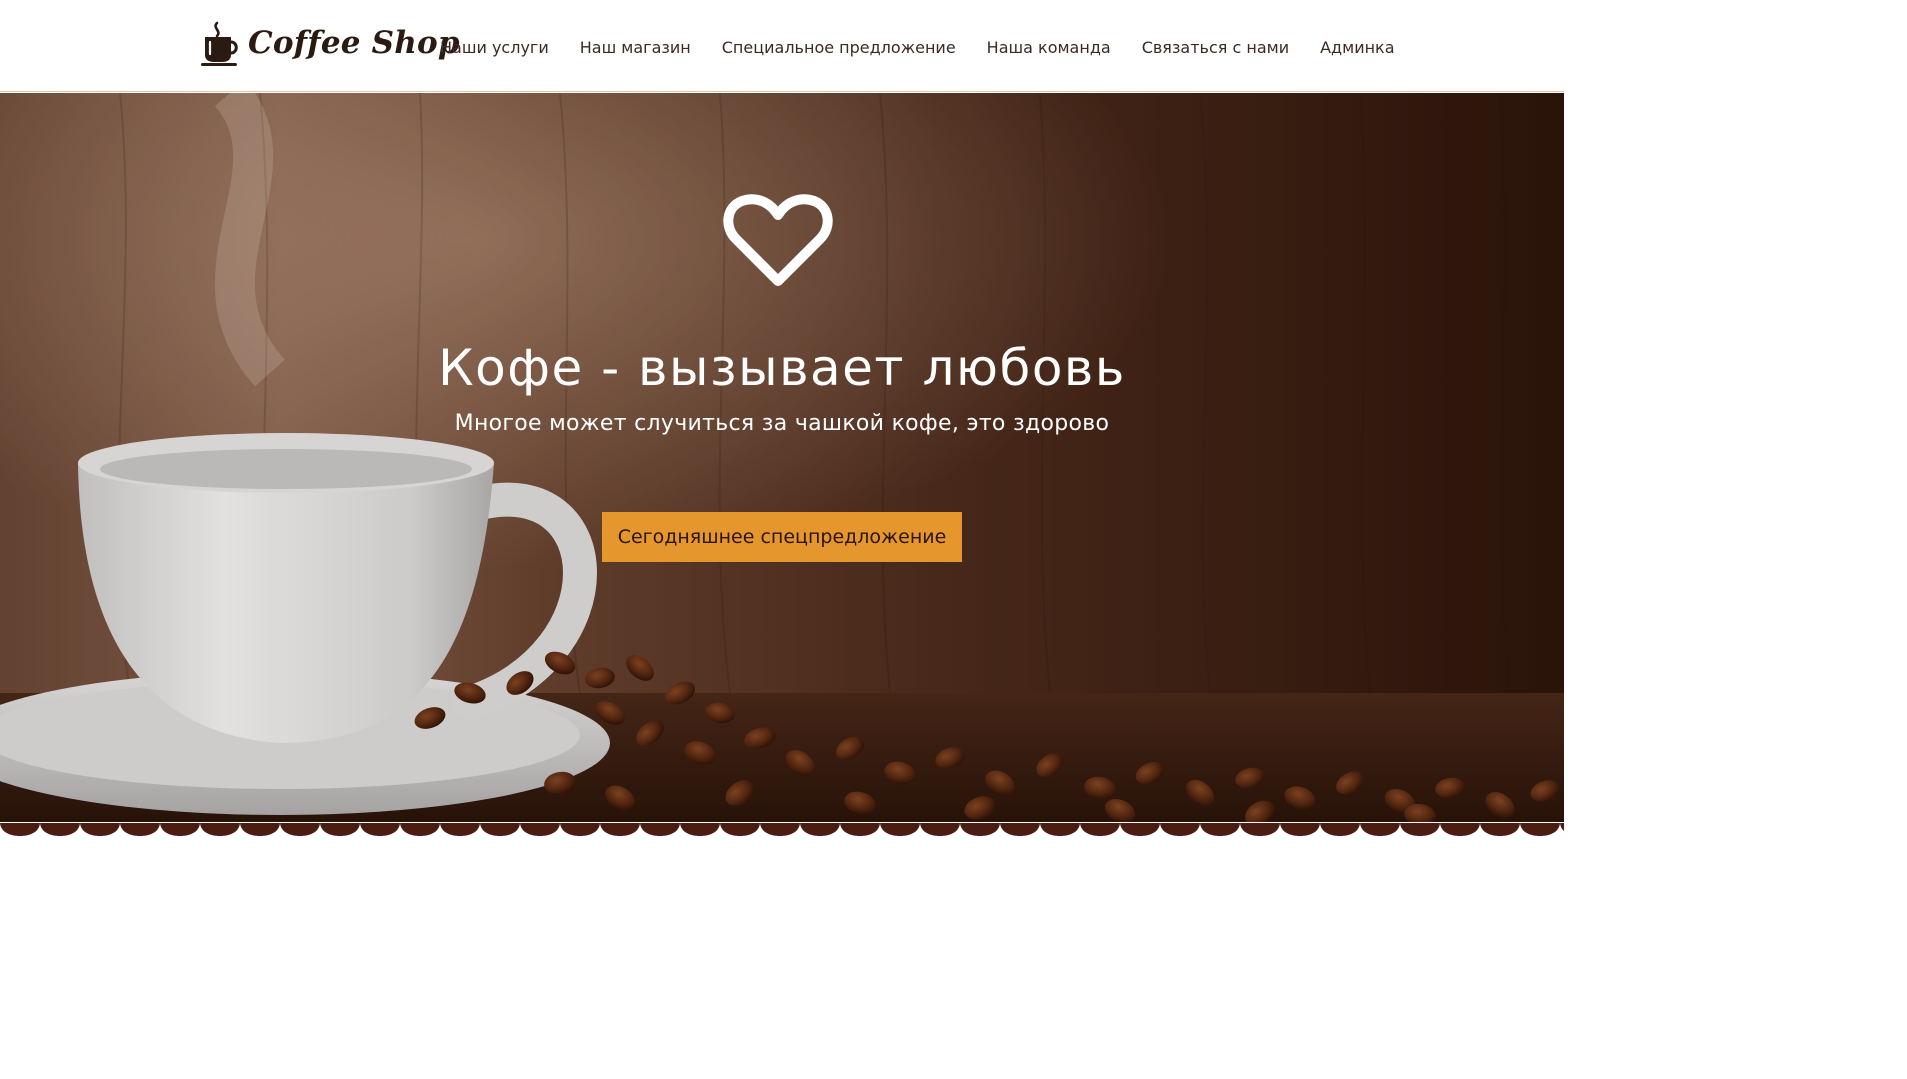 This screenshot has width=1907, height=1079. What do you see at coordinates (635, 47) in the screenshot?
I see `nav-item-shop: Наш магазин` at bounding box center [635, 47].